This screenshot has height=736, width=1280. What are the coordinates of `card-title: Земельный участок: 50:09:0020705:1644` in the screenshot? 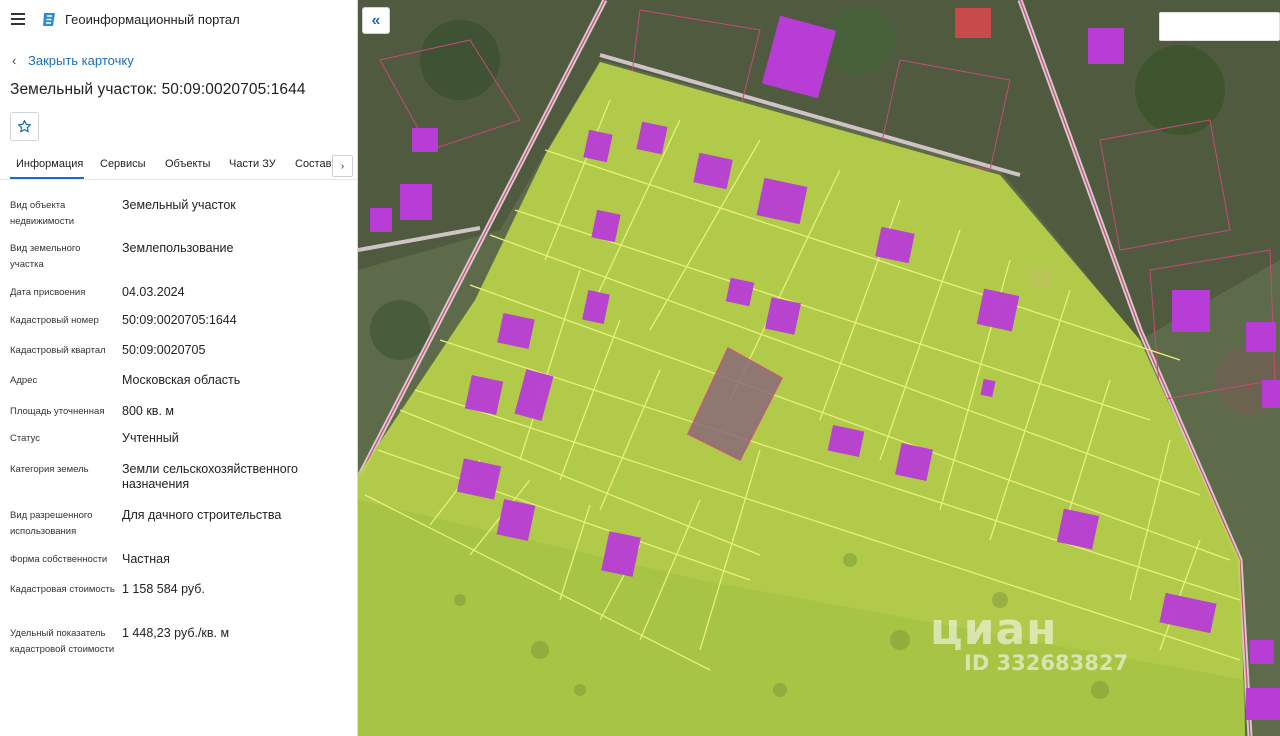 It's located at (158, 89).